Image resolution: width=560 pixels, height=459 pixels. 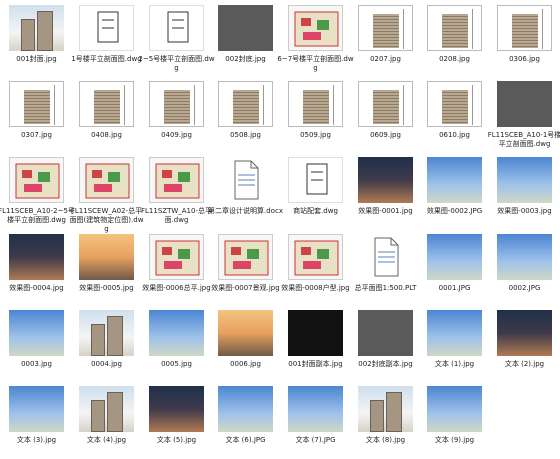 I want to click on file-item: 0307.jpg, so click(x=36, y=116).